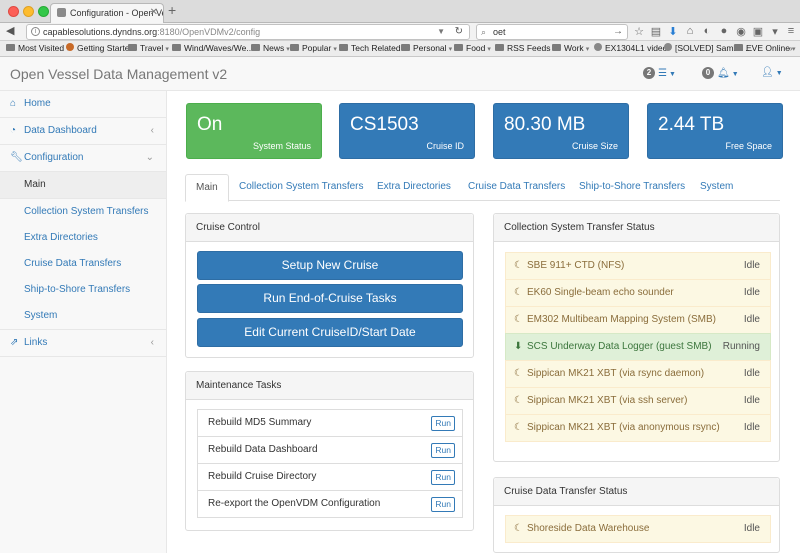 Image resolution: width=800 pixels, height=553 pixels. What do you see at coordinates (772, 72) in the screenshot?
I see `user-dropdown: 👤︎ ▼` at bounding box center [772, 72].